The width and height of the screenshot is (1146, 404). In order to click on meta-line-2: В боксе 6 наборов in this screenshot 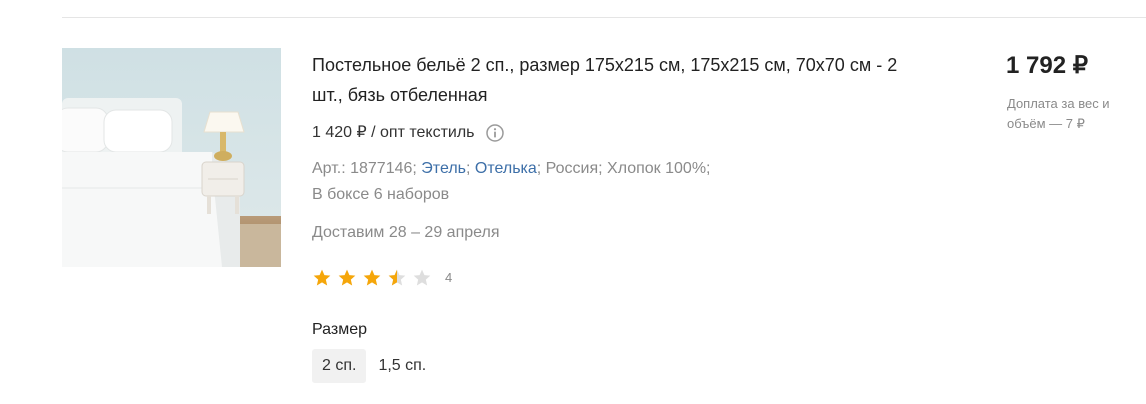, I will do `click(381, 194)`.